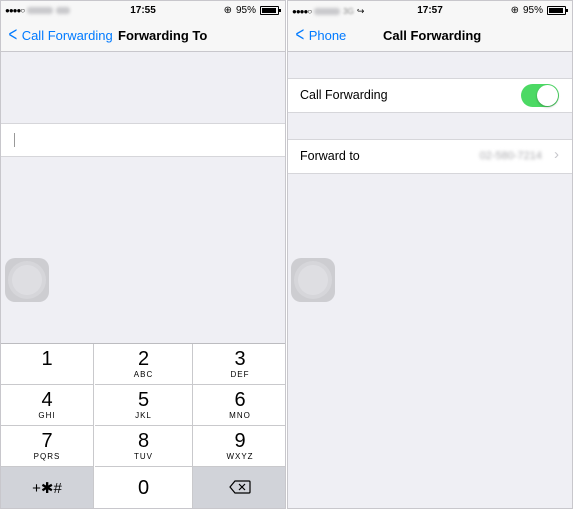 The image size is (573, 509). I want to click on key-digit: 6, so click(240, 400).